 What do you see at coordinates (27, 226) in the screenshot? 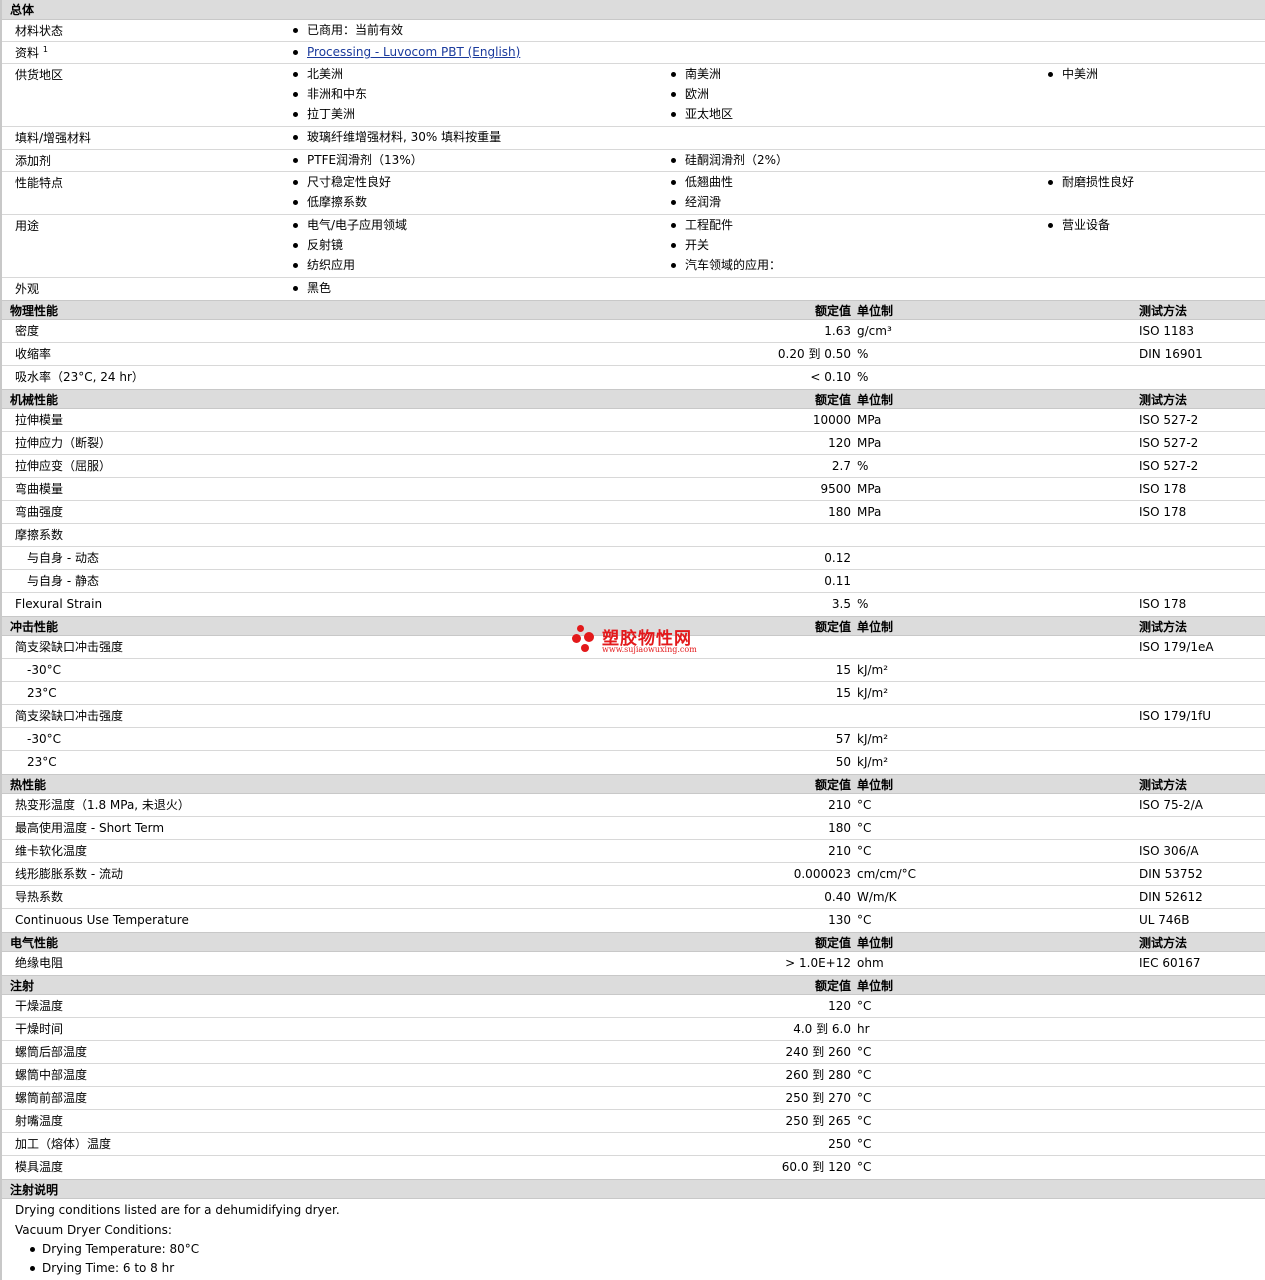
I see `row-label: 用途` at bounding box center [27, 226].